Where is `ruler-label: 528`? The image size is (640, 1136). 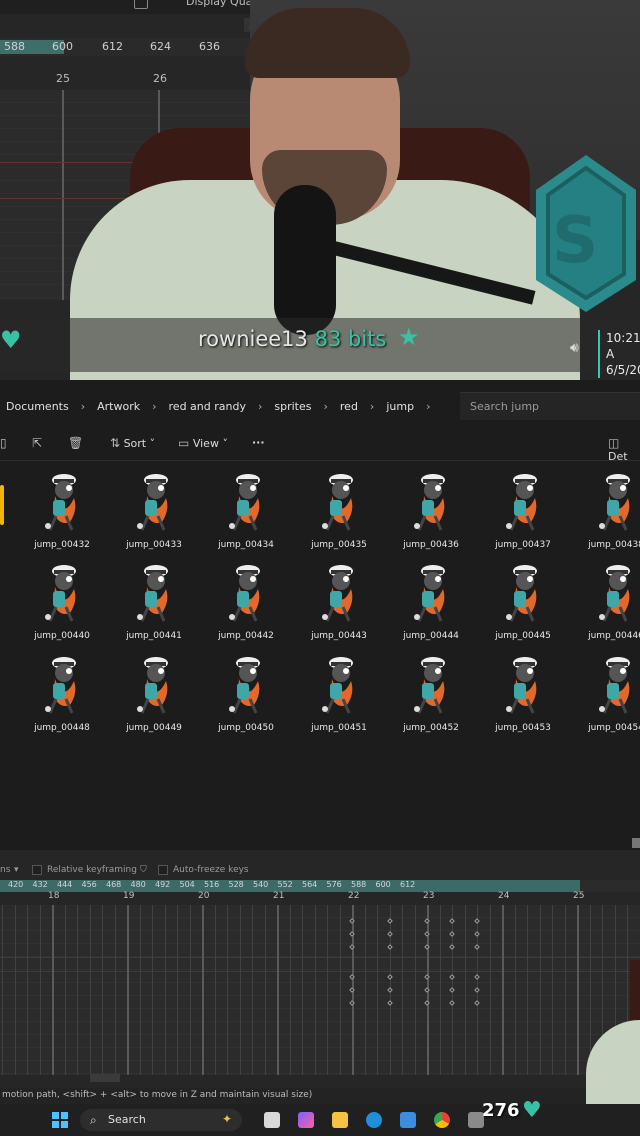
ruler-label: 528 is located at coordinates (236, 884).